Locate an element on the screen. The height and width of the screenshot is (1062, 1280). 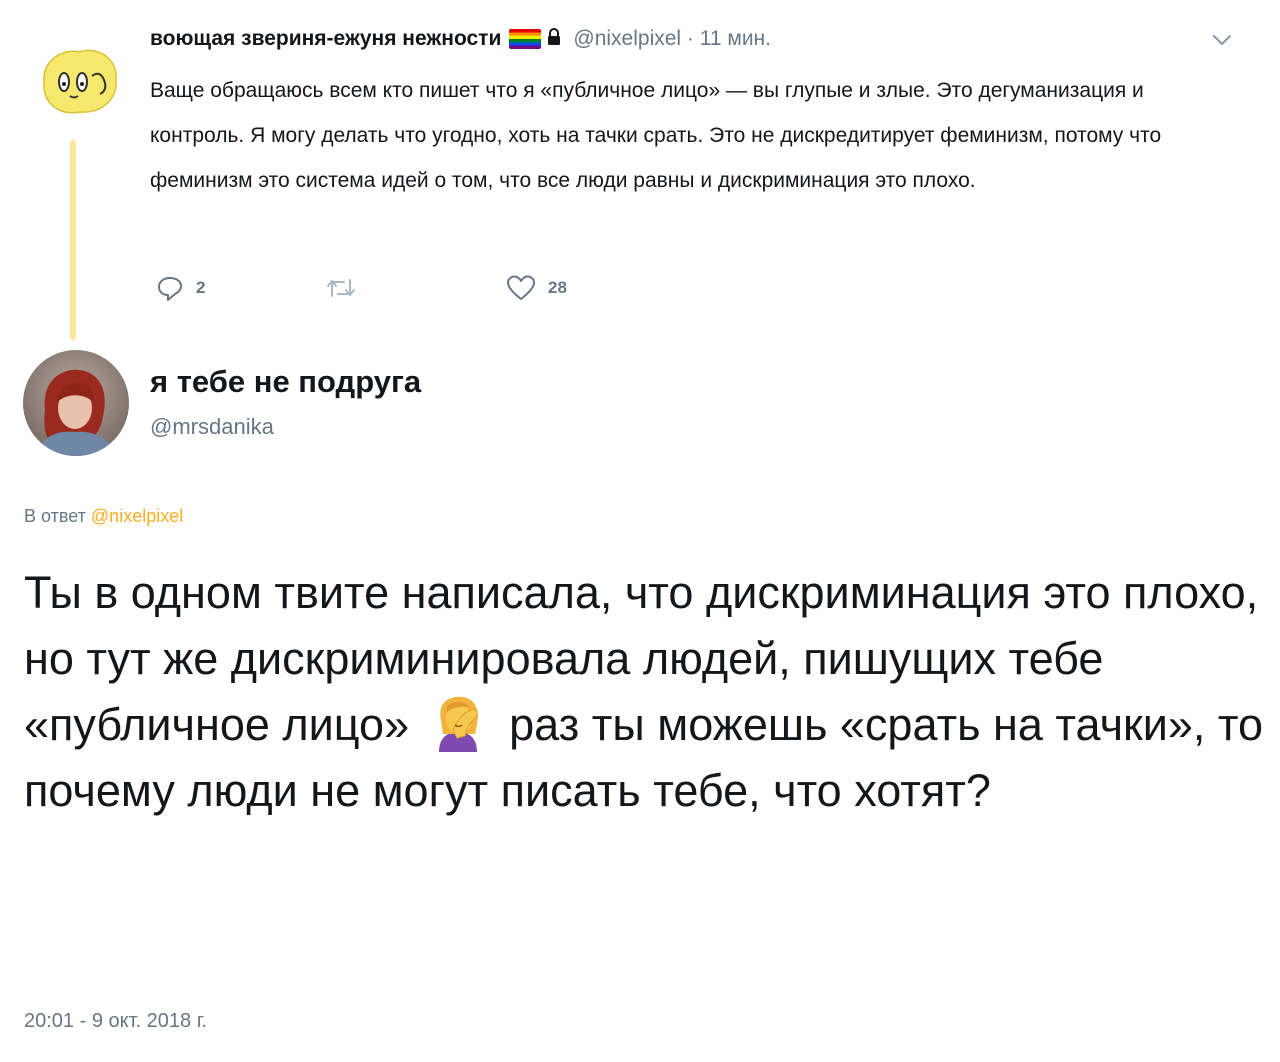
reply-context: В ответ @nixelpixel is located at coordinates (103, 516).